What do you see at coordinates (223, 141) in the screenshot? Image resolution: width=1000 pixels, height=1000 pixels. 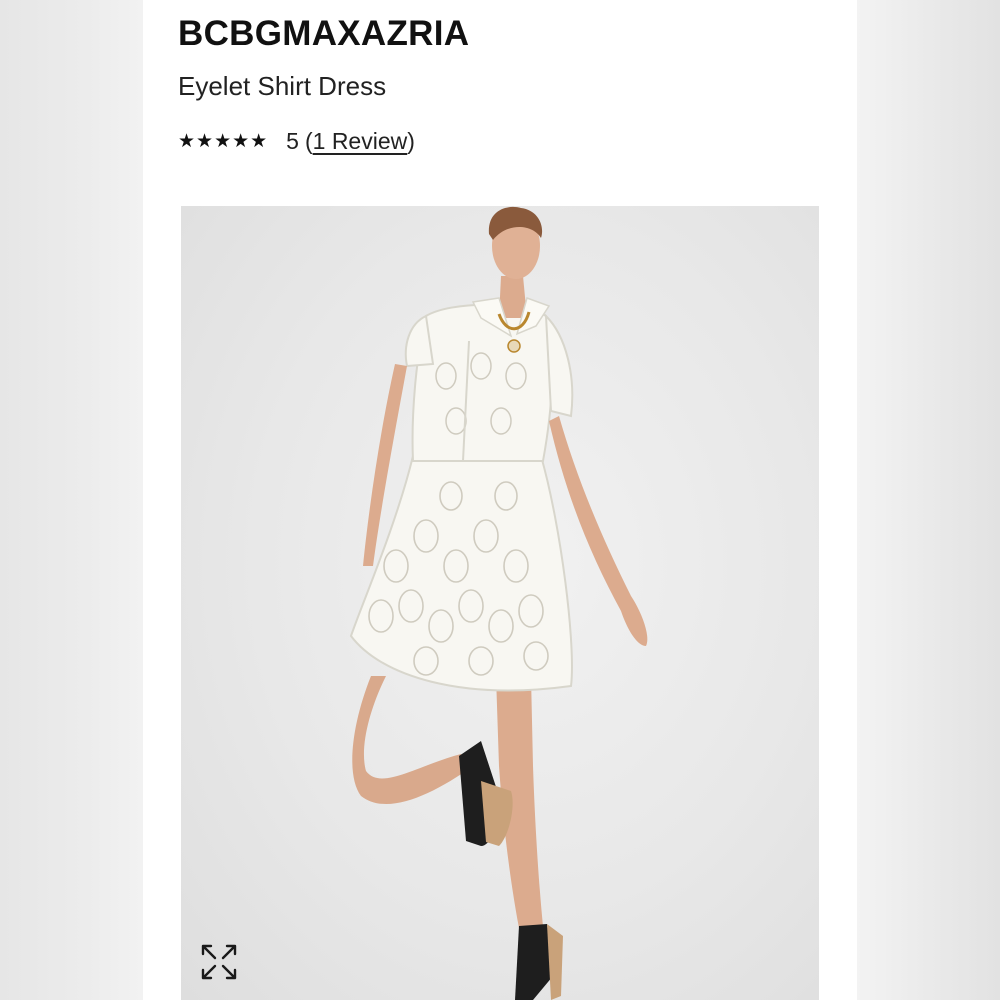 I see `star-rating-icon: ★★★★★` at bounding box center [223, 141].